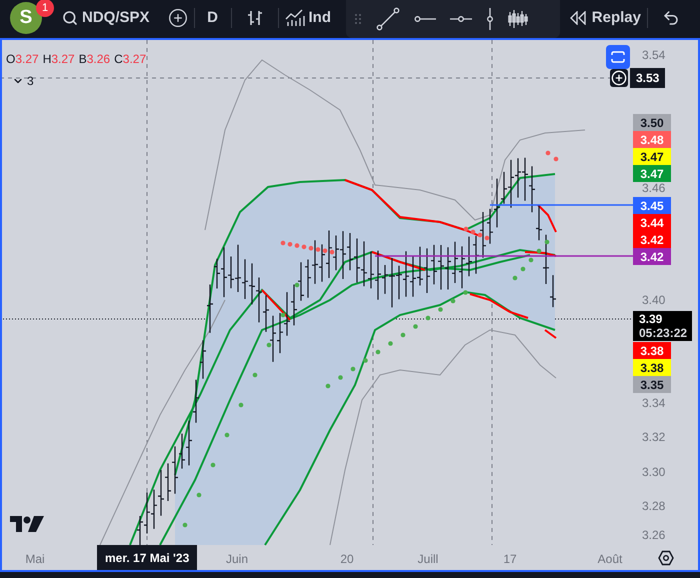  What do you see at coordinates (388, 19) in the screenshot?
I see `trend-line-icon` at bounding box center [388, 19].